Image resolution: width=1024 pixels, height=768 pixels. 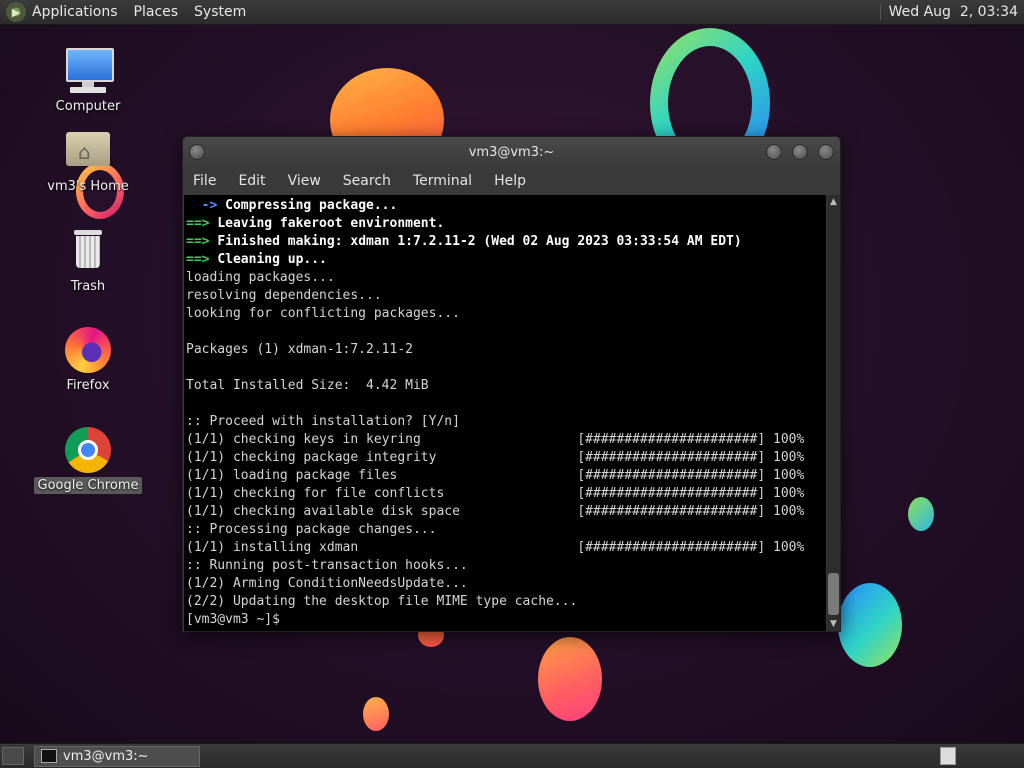 What do you see at coordinates (88, 186) in the screenshot?
I see `desktop-icon-label: vm3's Home` at bounding box center [88, 186].